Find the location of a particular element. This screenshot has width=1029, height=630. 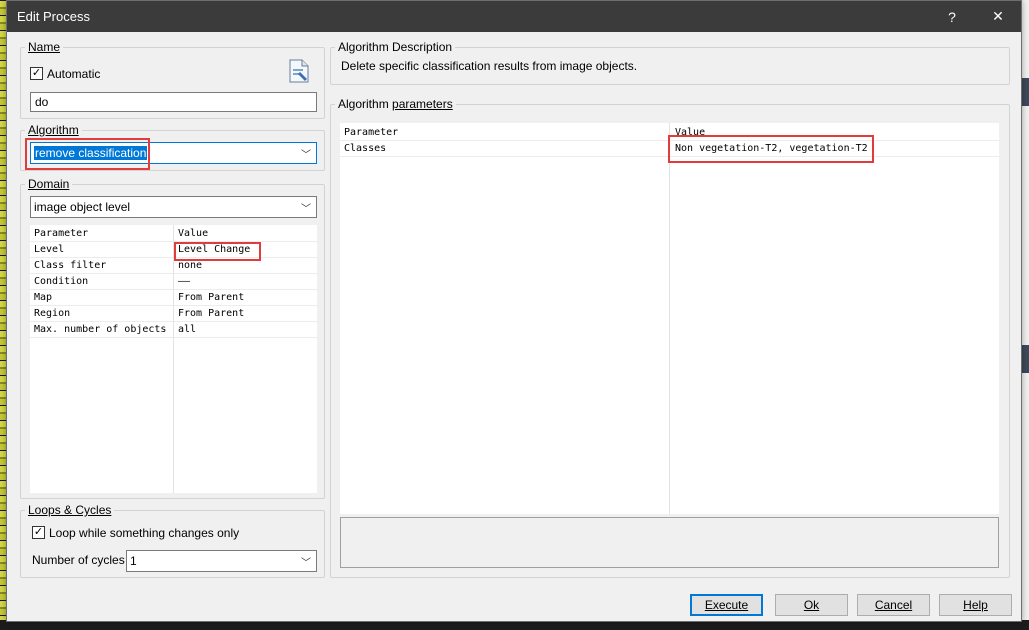

parameters-legend: Algorithm parameters is located at coordinates (395, 104).